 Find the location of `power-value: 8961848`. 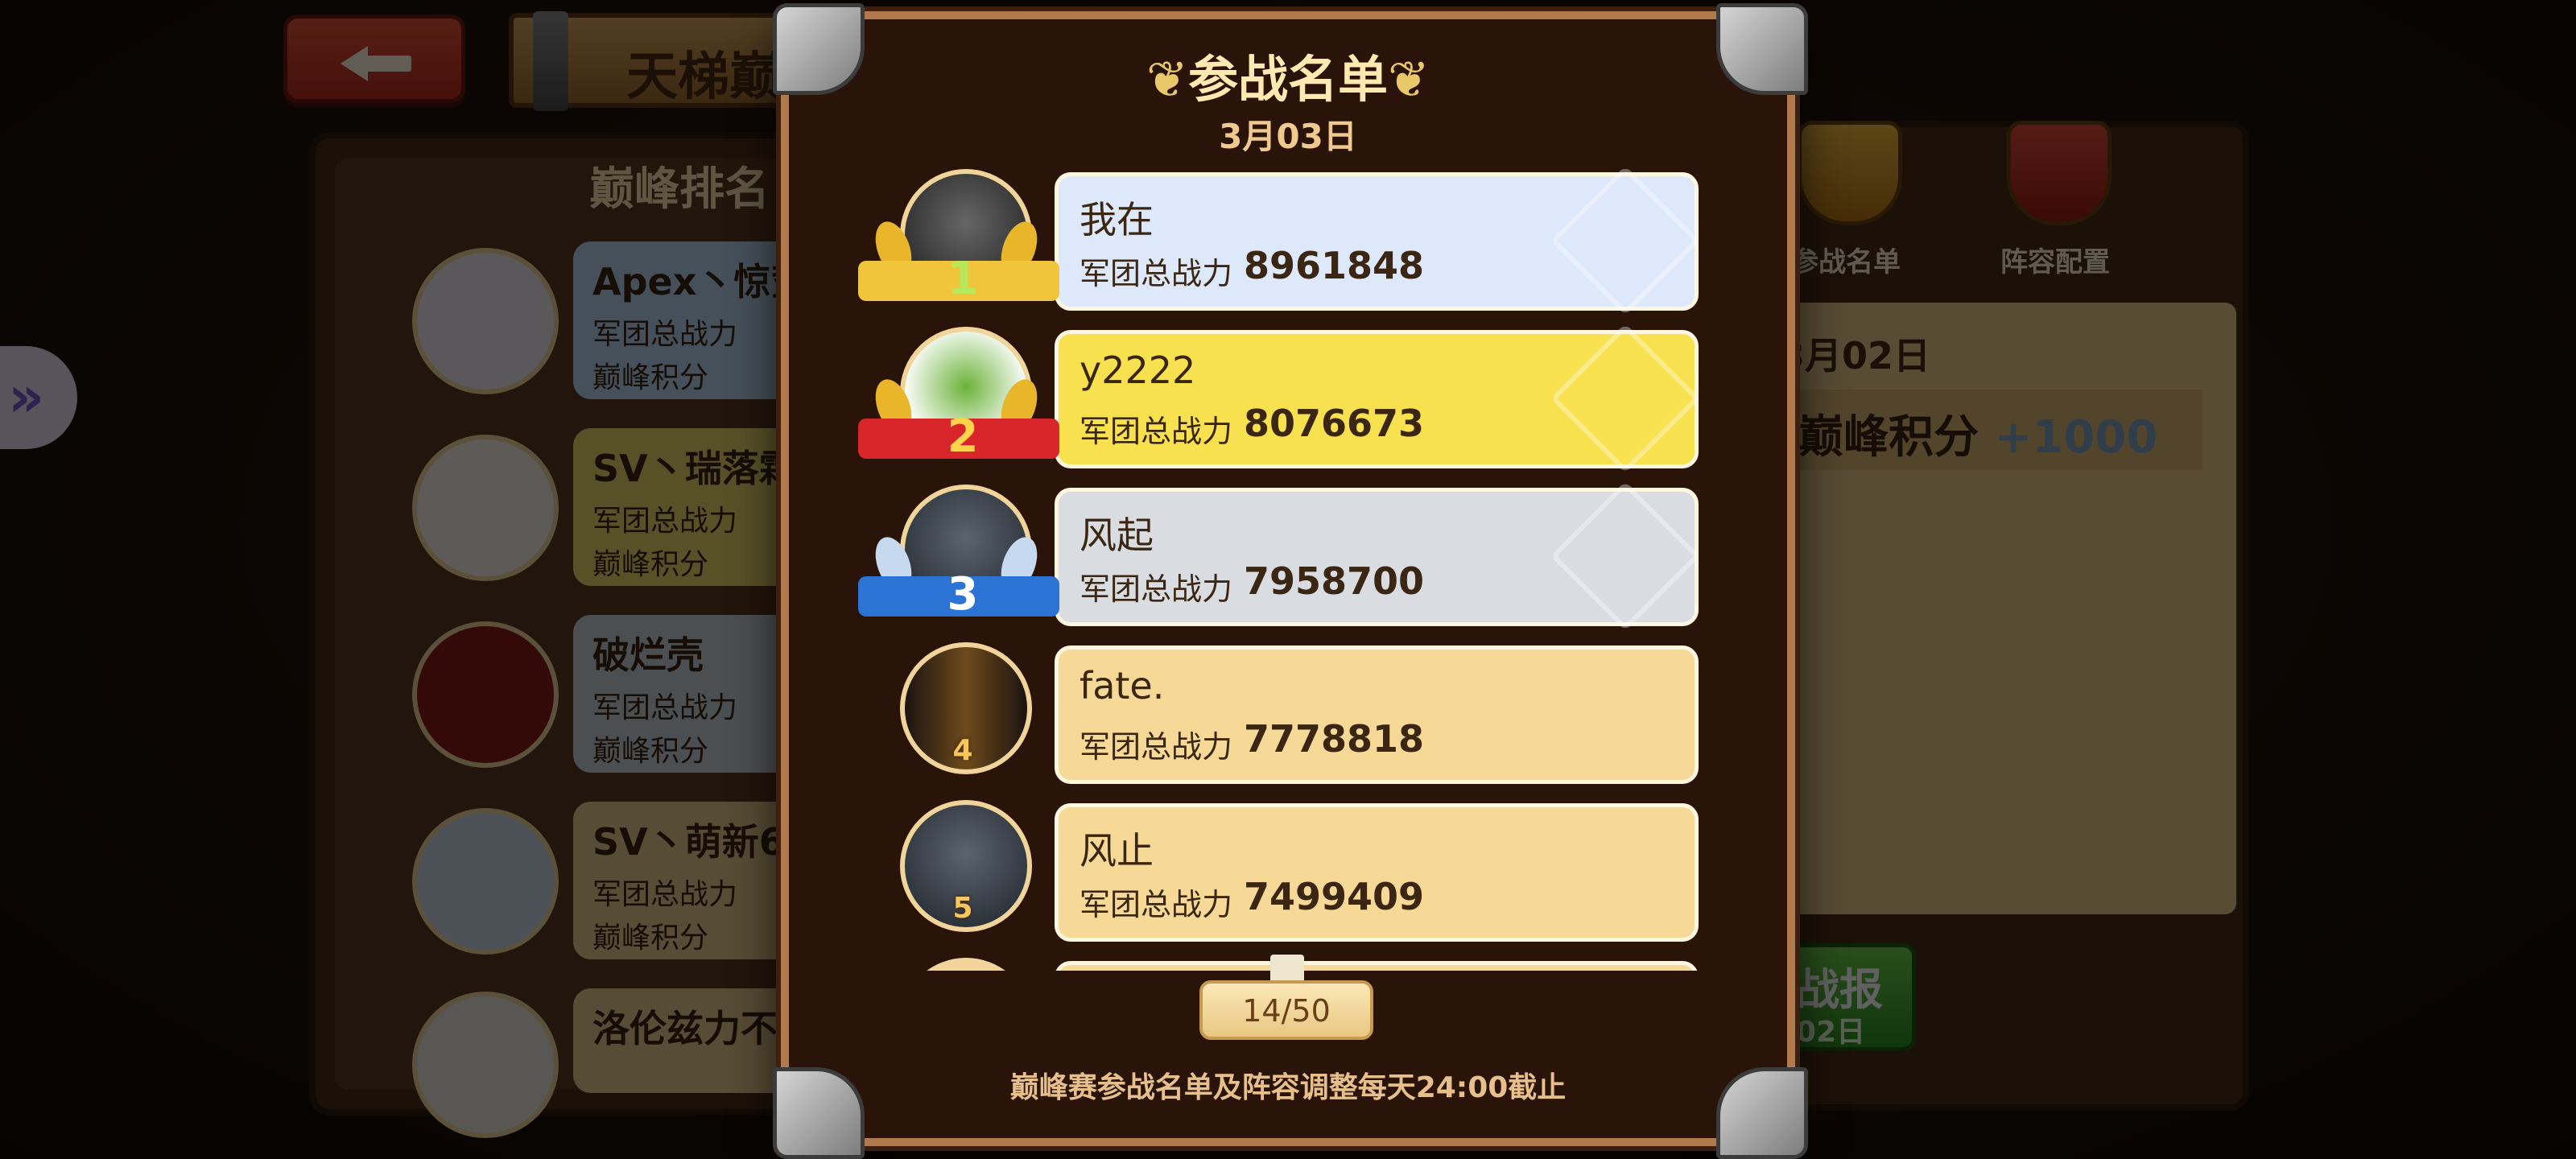

power-value: 8961848 is located at coordinates (1334, 265).